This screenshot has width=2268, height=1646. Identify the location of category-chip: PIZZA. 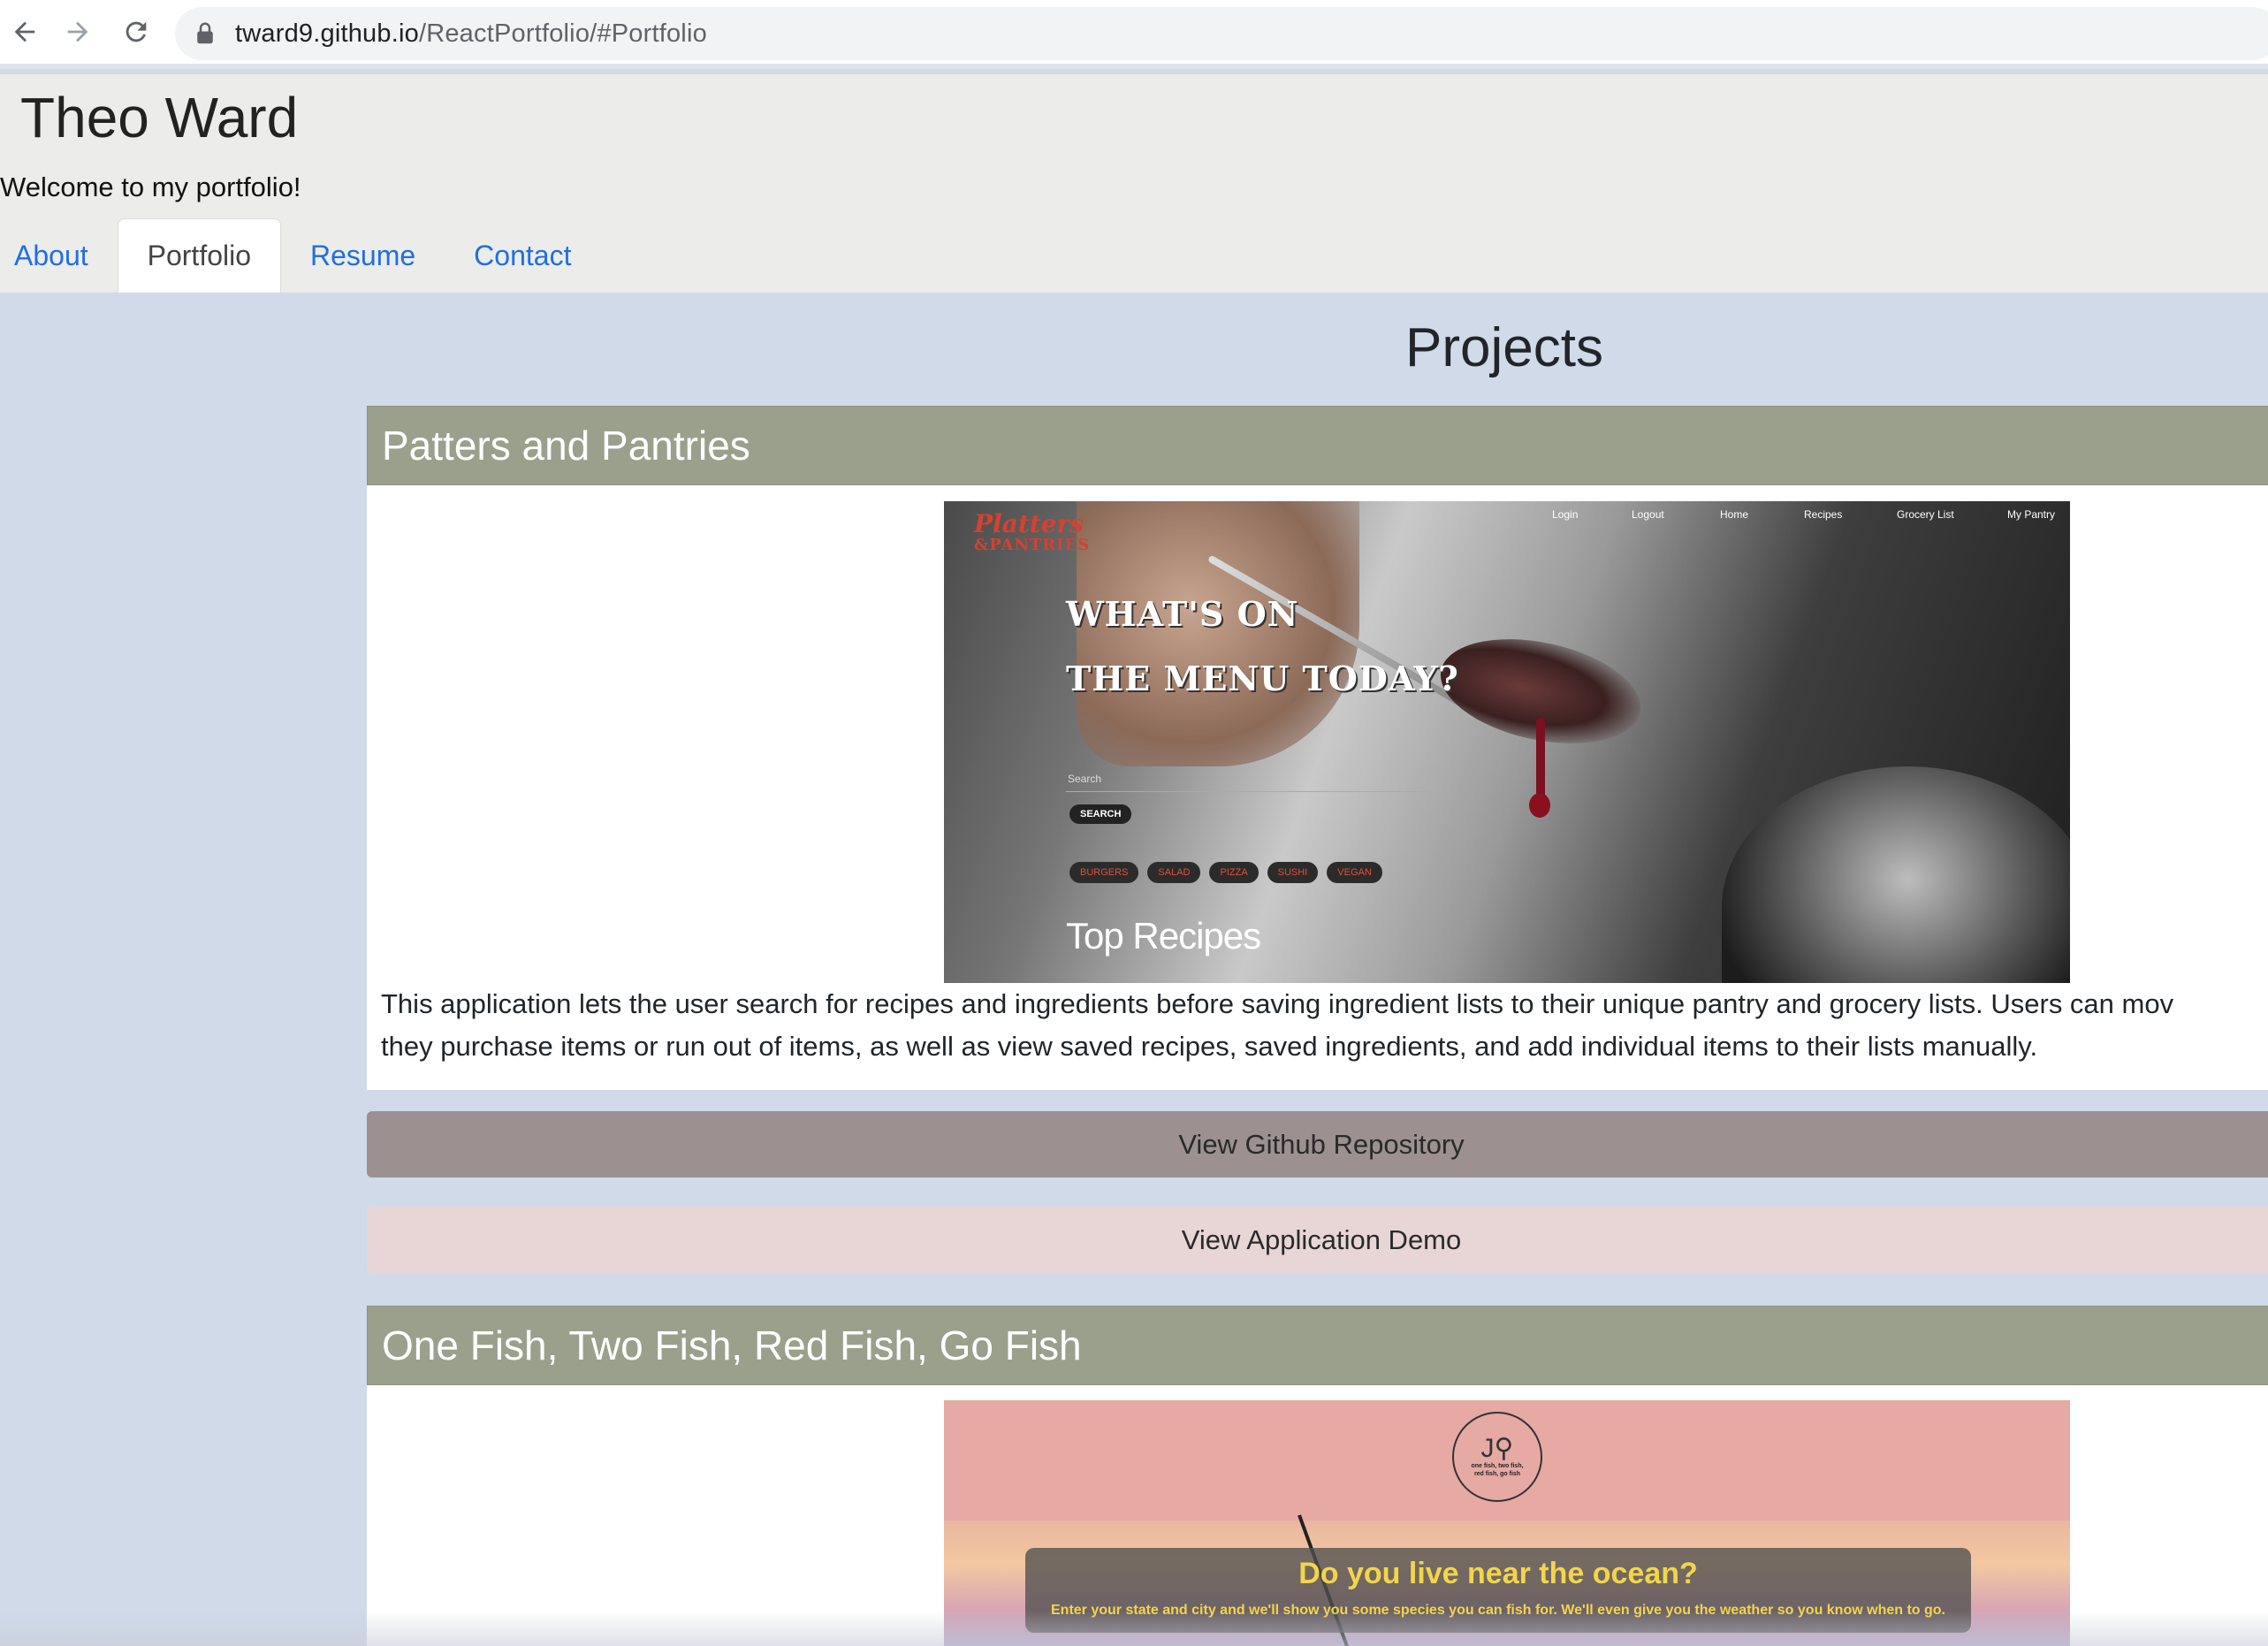
(1234, 872).